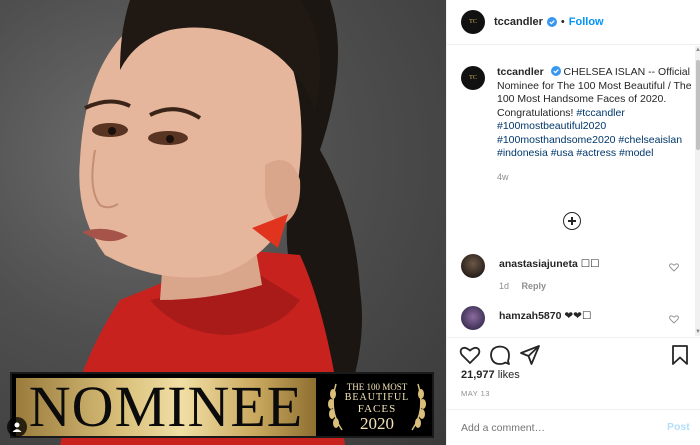 The width and height of the screenshot is (700, 445). I want to click on comment-bubble-icon, so click(500, 355).